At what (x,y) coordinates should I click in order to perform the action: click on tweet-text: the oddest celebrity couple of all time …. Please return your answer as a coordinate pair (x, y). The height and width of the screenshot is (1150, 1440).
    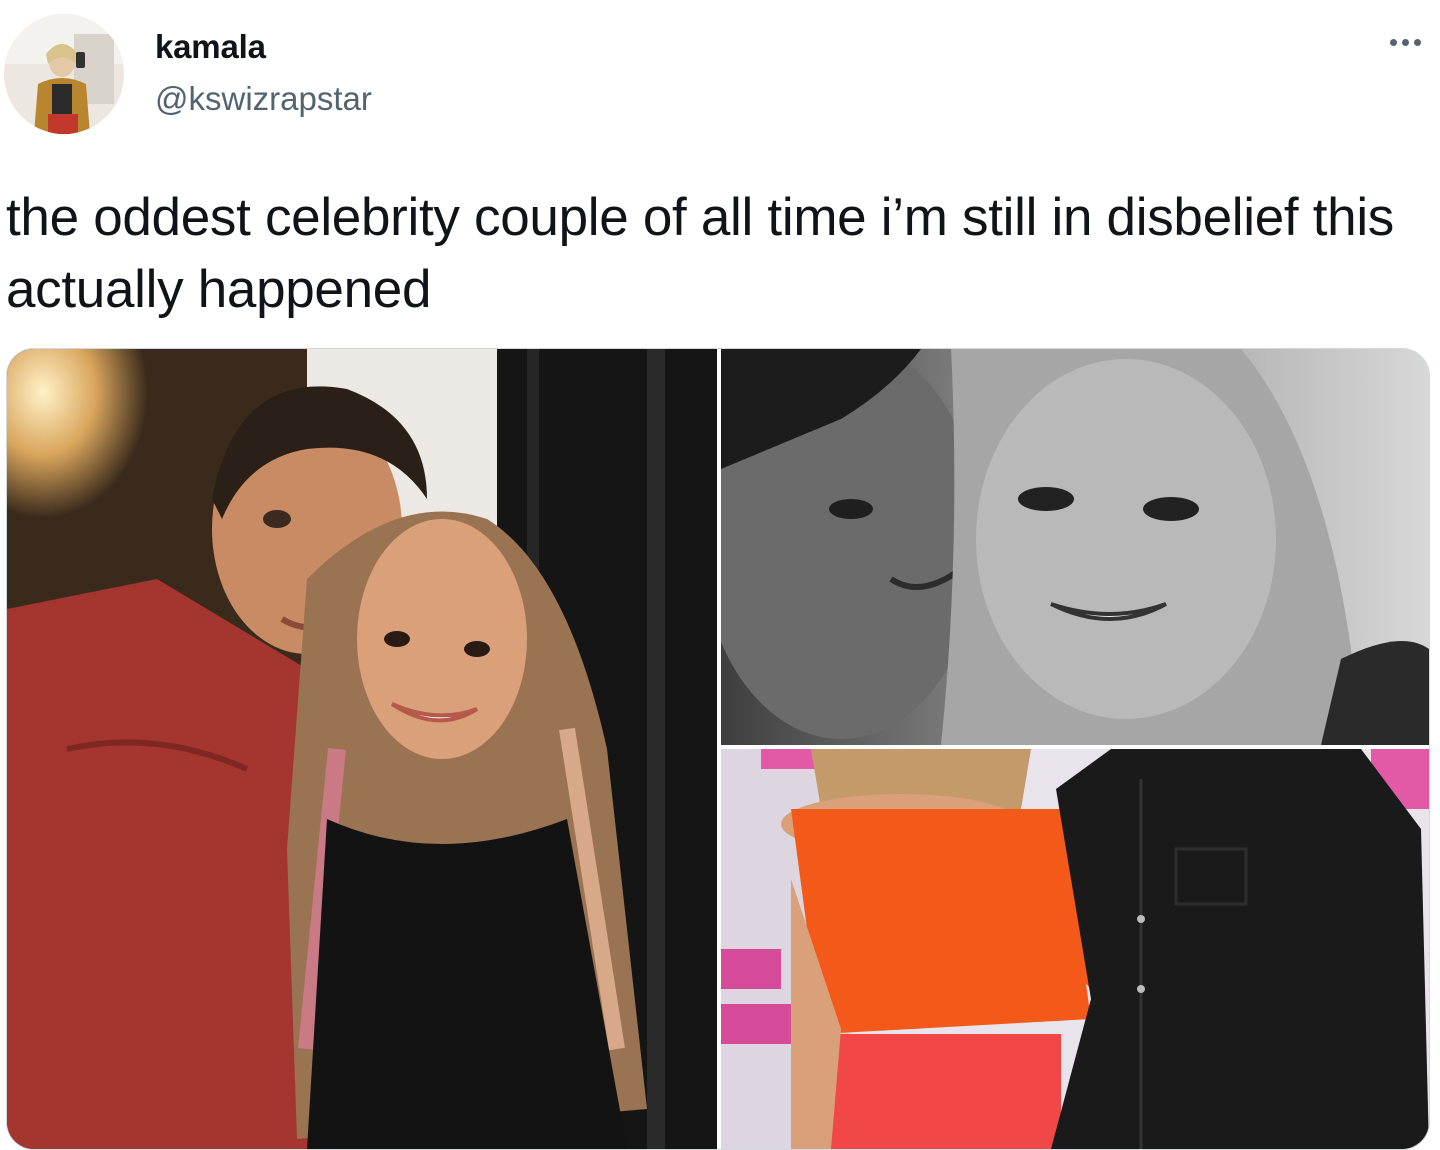
    Looking at the image, I should click on (700, 253).